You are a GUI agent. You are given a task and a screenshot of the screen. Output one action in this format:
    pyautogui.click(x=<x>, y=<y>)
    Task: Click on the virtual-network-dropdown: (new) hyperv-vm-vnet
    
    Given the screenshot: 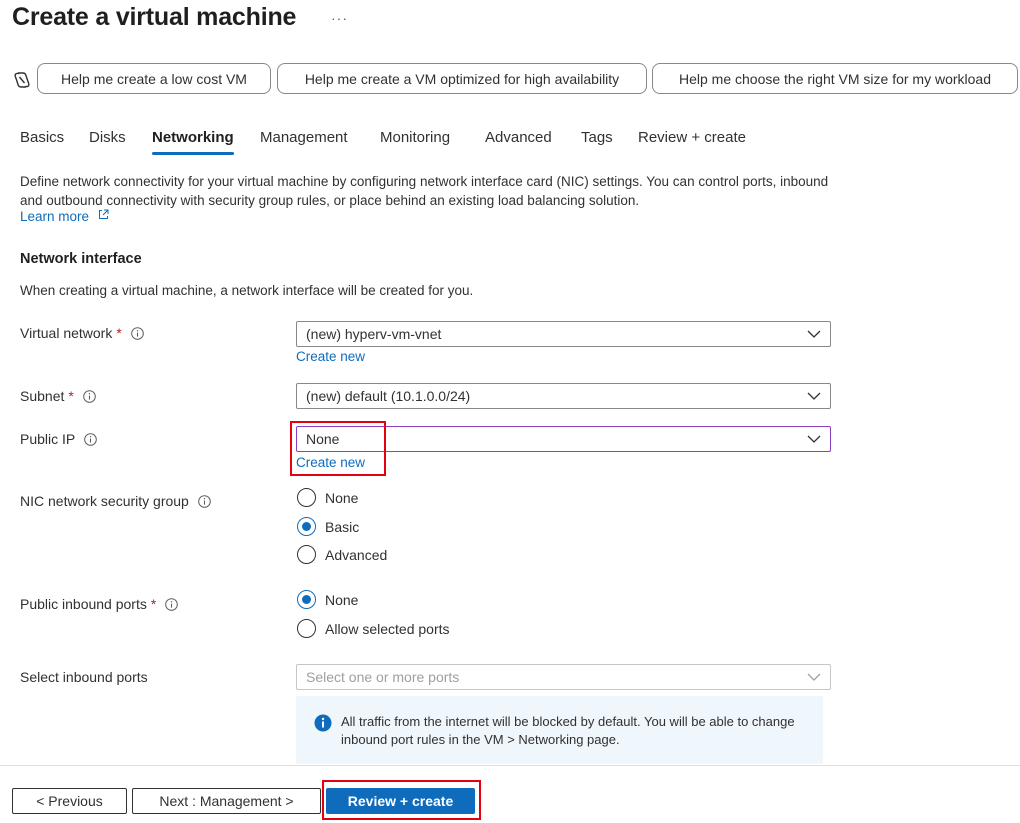 What is the action you would take?
    pyautogui.click(x=563, y=334)
    